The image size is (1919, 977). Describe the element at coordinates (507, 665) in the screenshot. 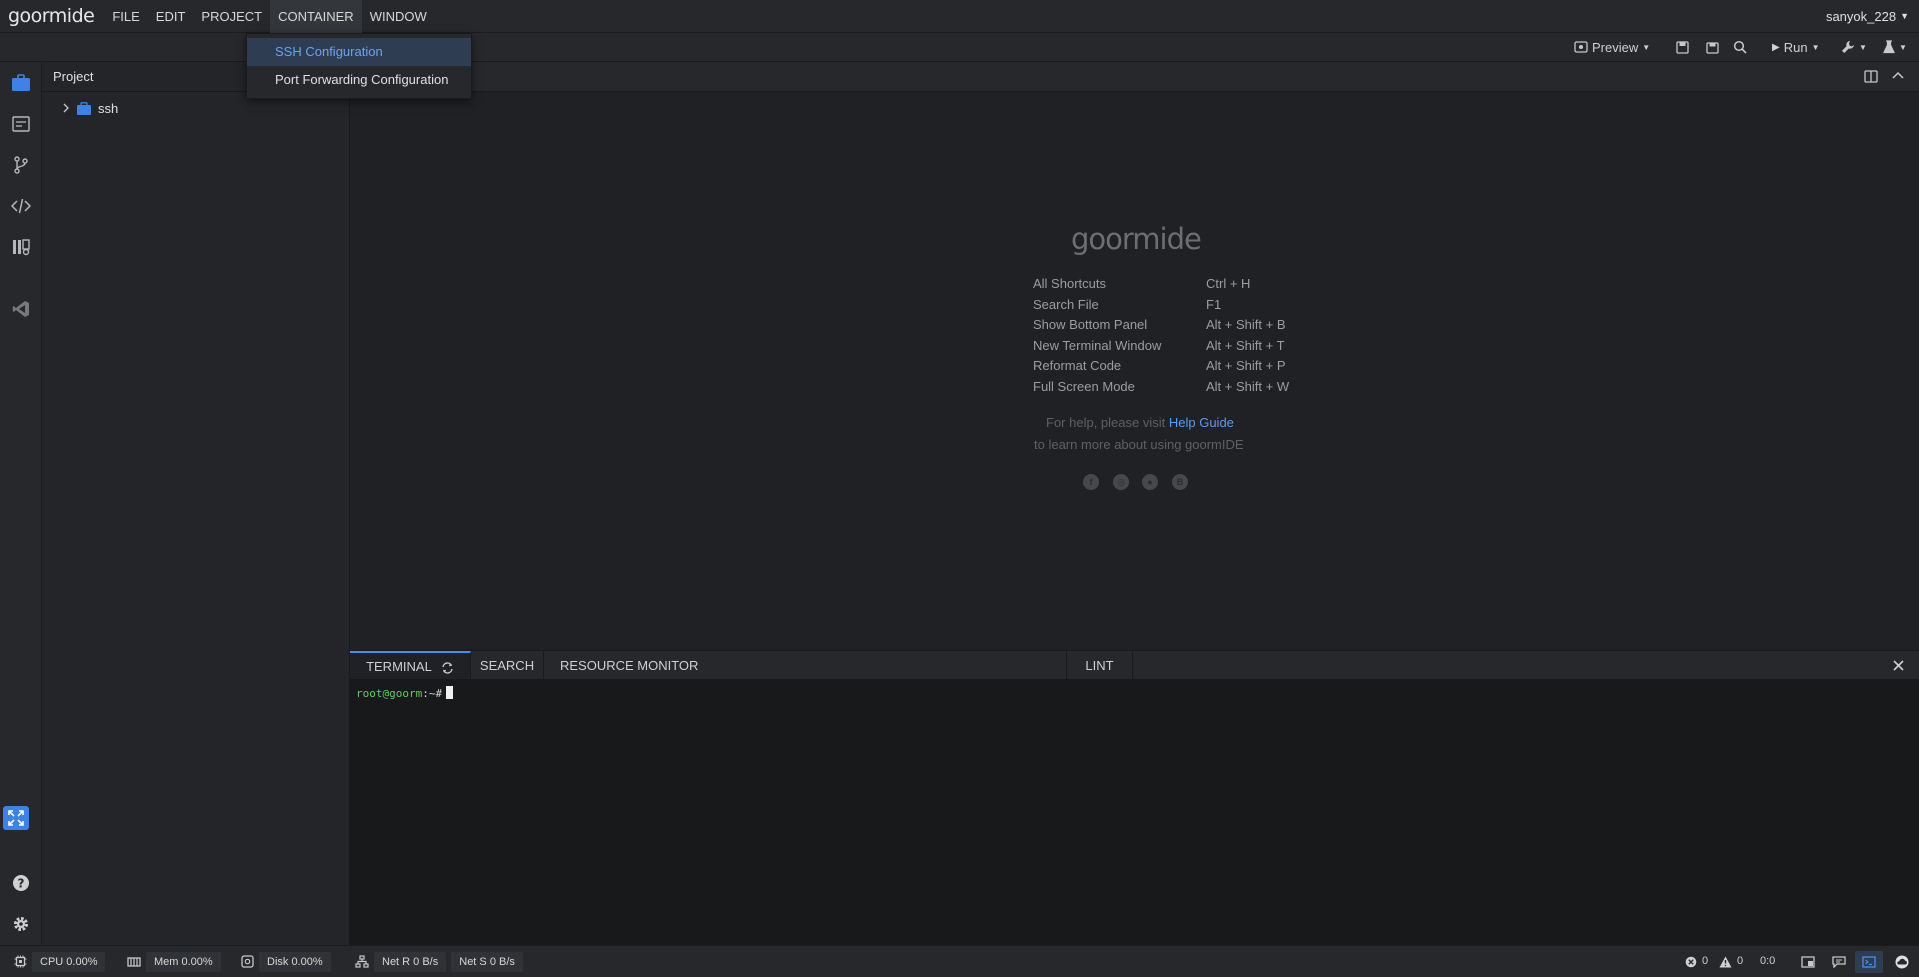

I see `tab-search: SEARCH` at that location.